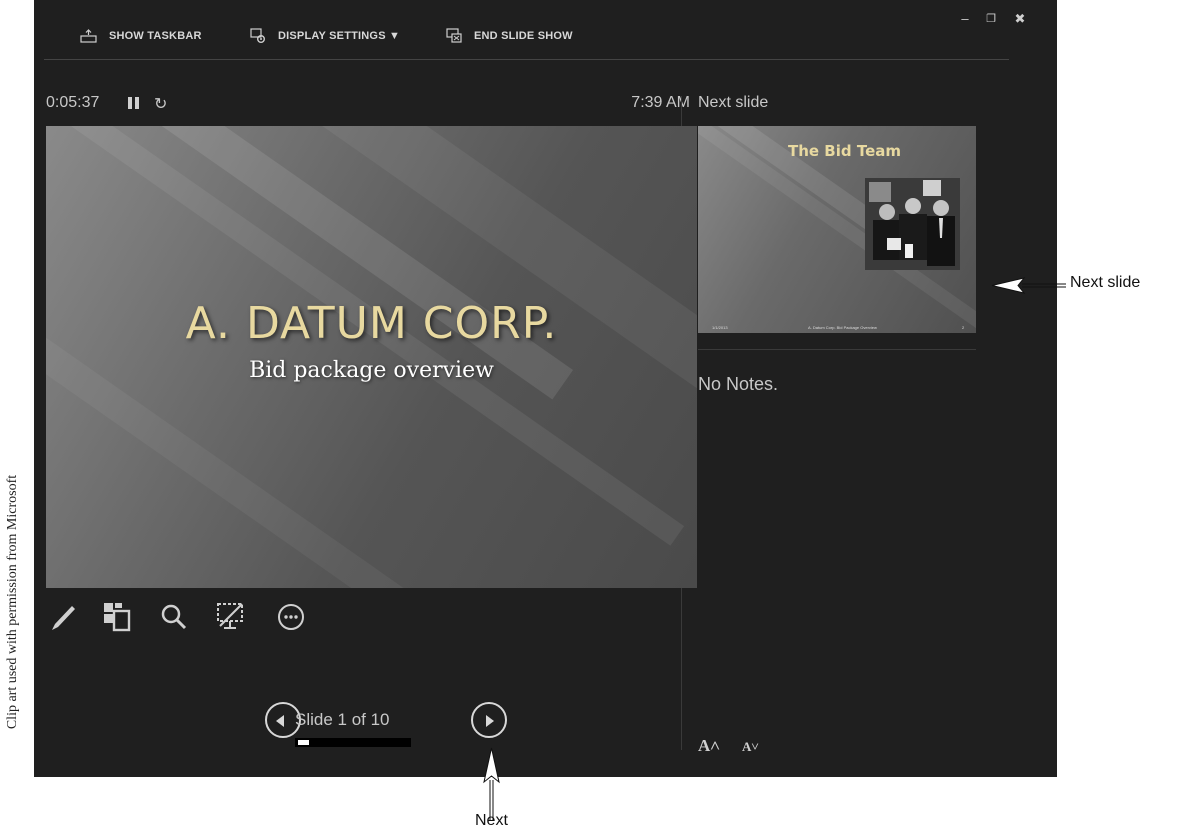 This screenshot has width=1194, height=834. Describe the element at coordinates (1028, 285) in the screenshot. I see `next-slide-callout-arrow` at that location.